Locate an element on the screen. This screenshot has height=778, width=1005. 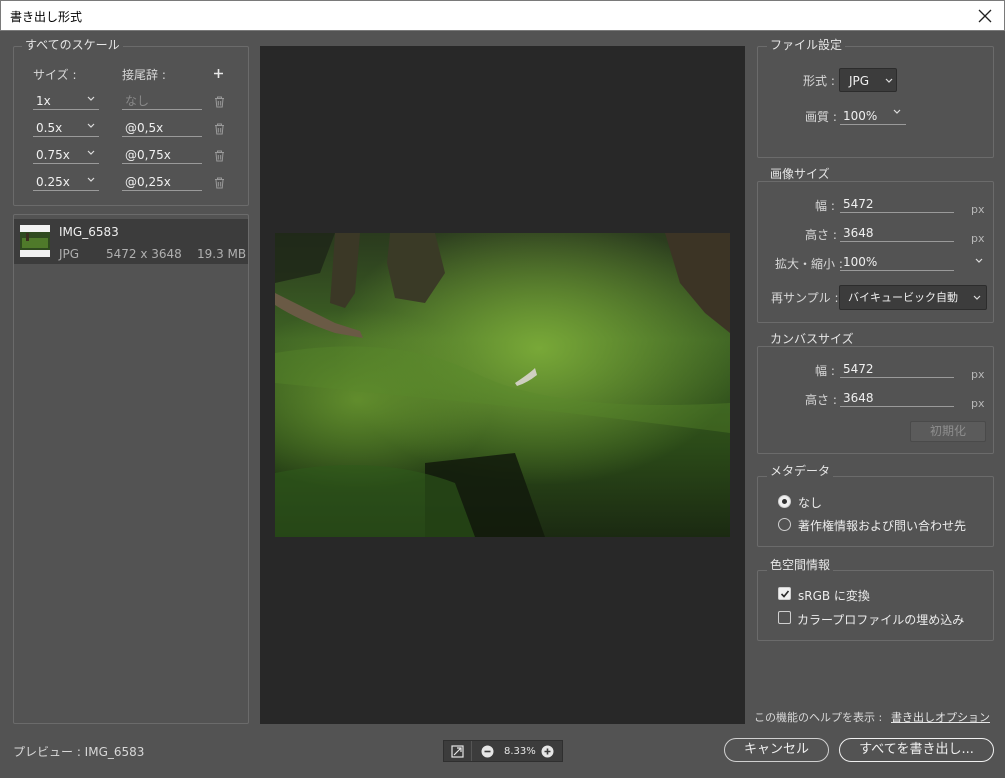
srgb-label: sRGB に変換 is located at coordinates (834, 596).